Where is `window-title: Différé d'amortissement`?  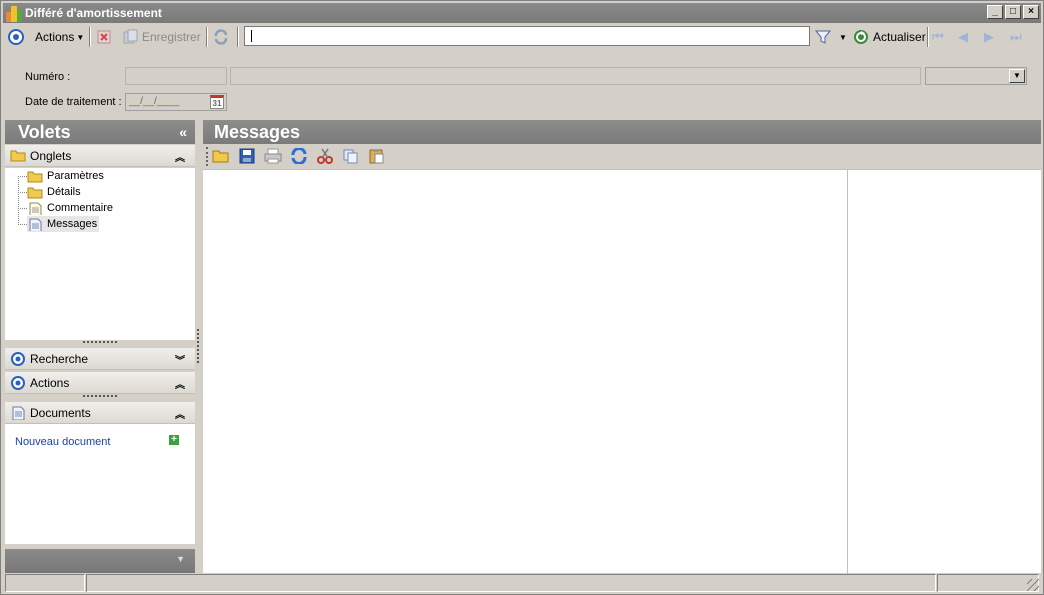
window-title: Différé d'amortissement is located at coordinates (93, 13).